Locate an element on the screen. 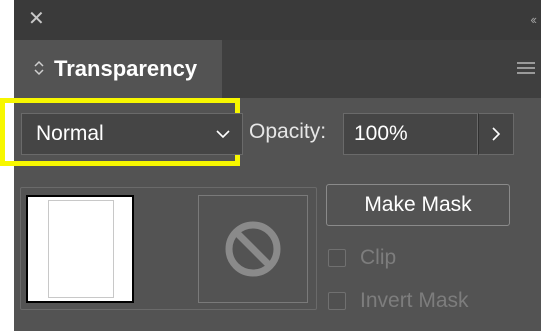  opacity-slider-button is located at coordinates (496, 134).